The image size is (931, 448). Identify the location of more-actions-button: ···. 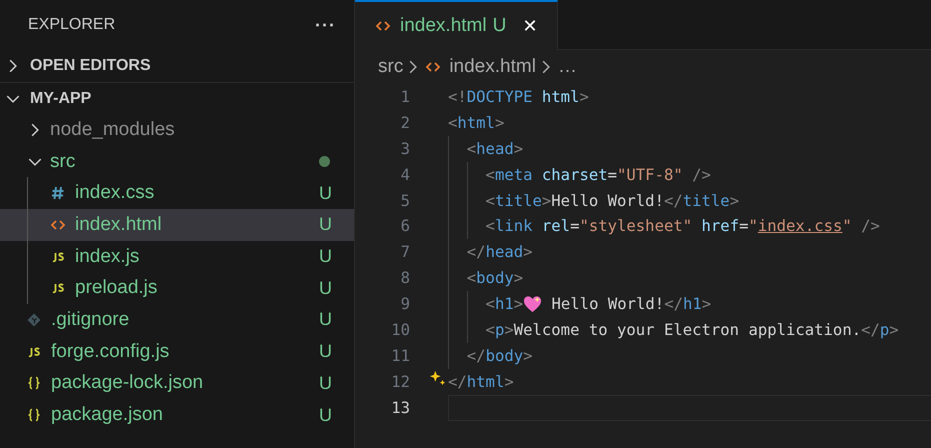
(325, 25).